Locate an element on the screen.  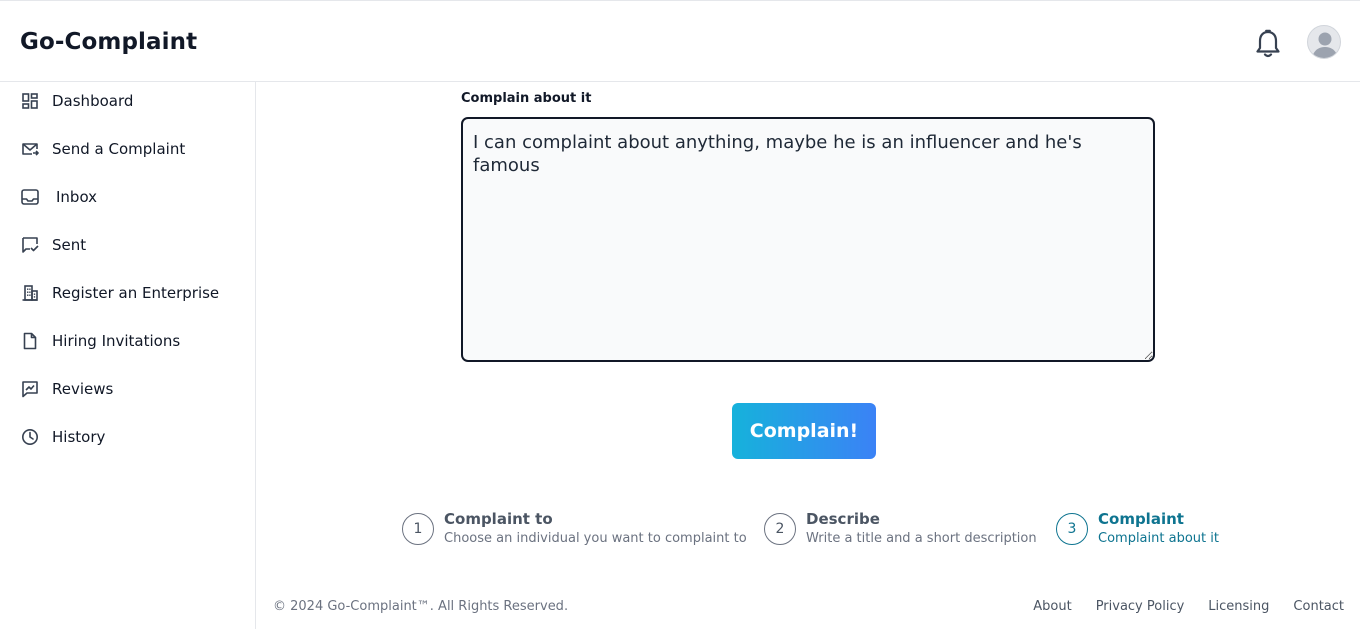
building-icon is located at coordinates (30, 293).